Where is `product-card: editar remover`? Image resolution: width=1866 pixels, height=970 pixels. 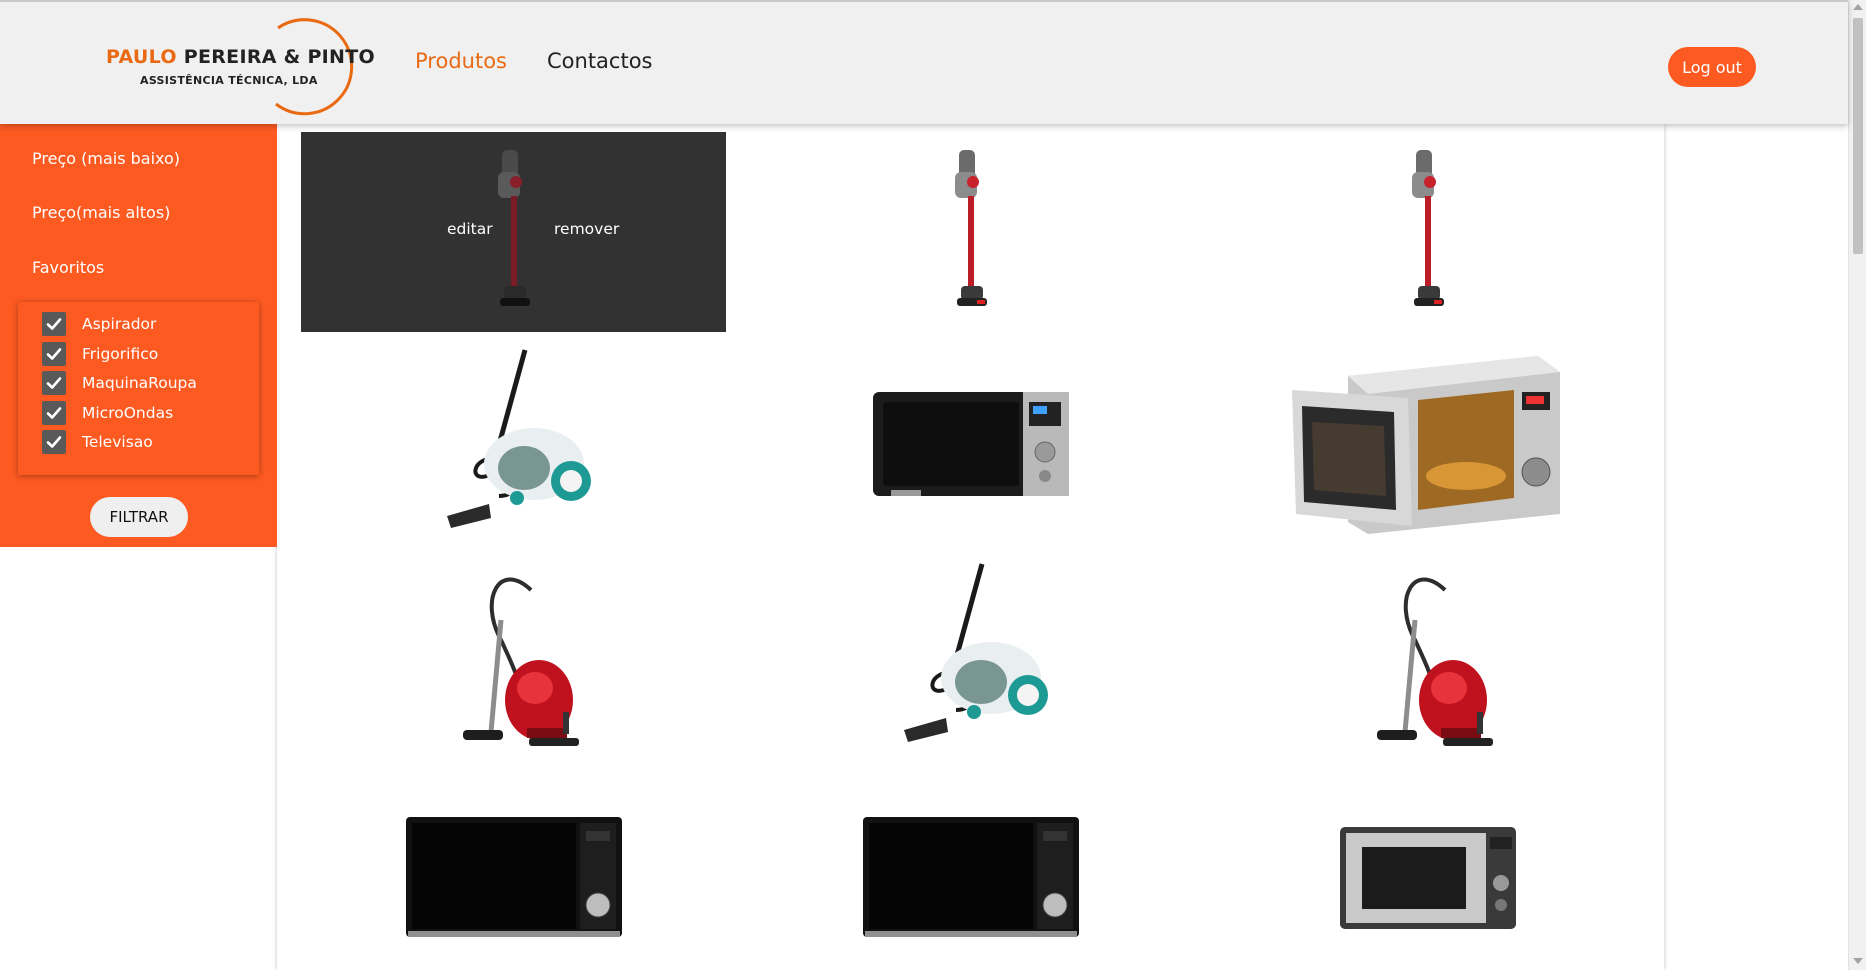 product-card: editar remover is located at coordinates (513, 232).